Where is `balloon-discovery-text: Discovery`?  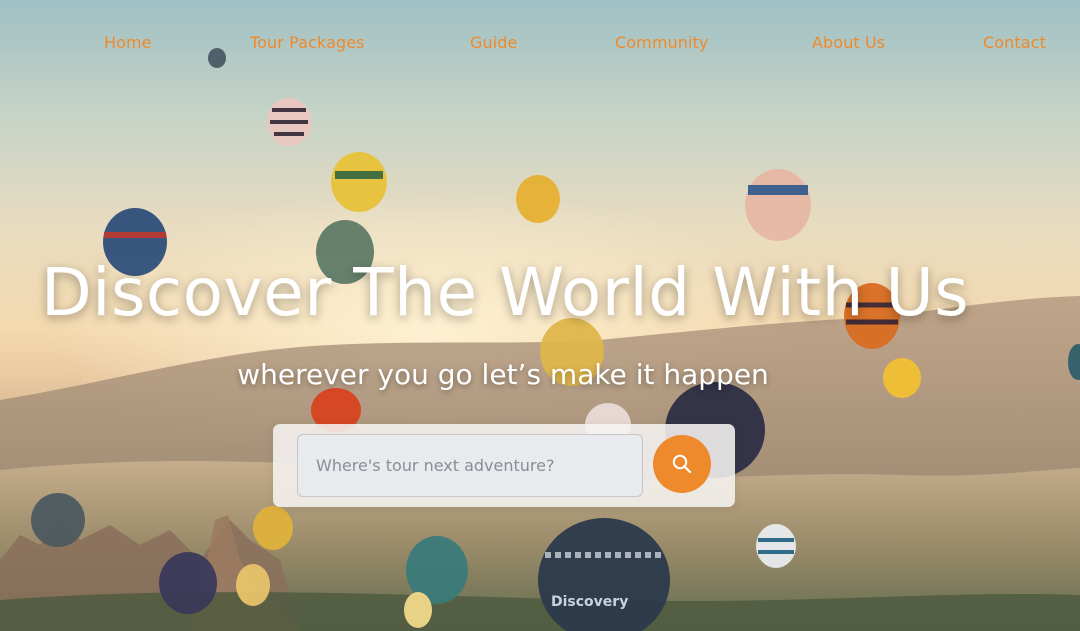
balloon-discovery-text: Discovery is located at coordinates (589, 602).